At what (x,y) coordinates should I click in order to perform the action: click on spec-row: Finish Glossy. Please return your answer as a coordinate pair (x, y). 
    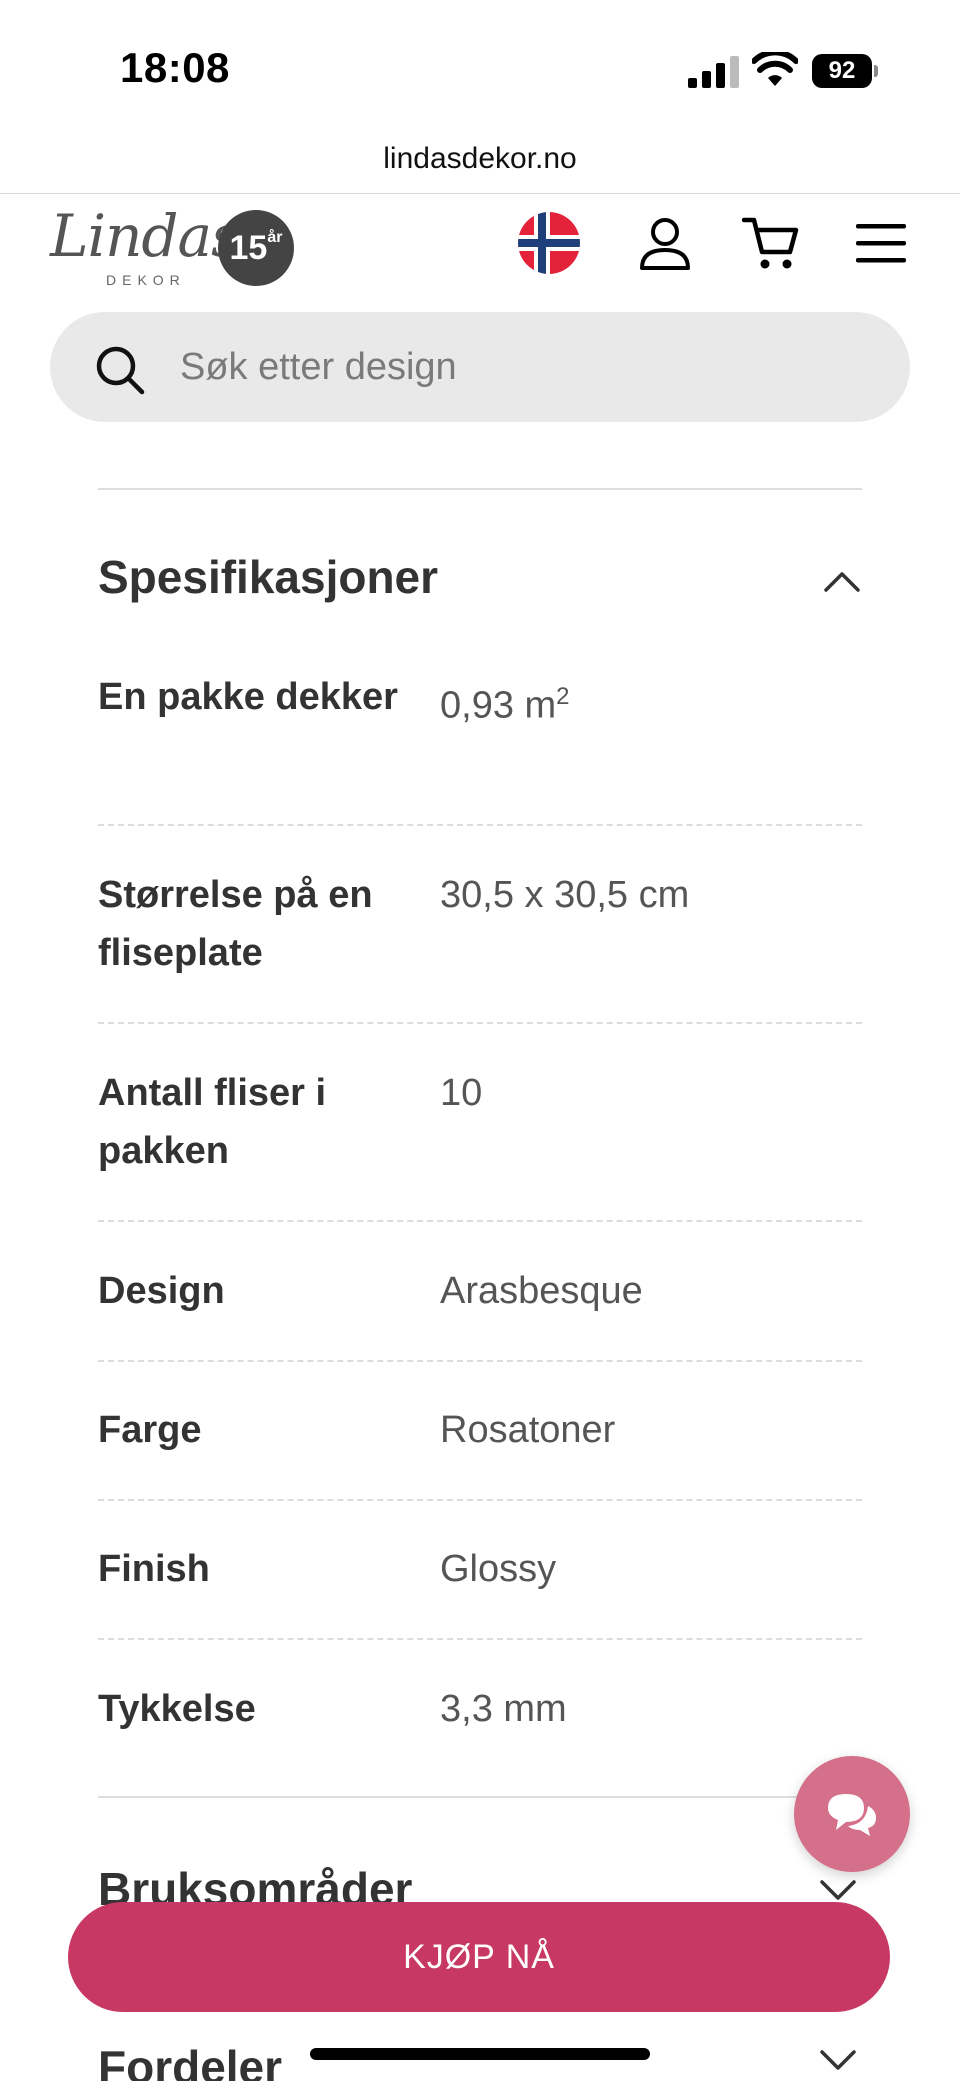
    Looking at the image, I should click on (480, 1590).